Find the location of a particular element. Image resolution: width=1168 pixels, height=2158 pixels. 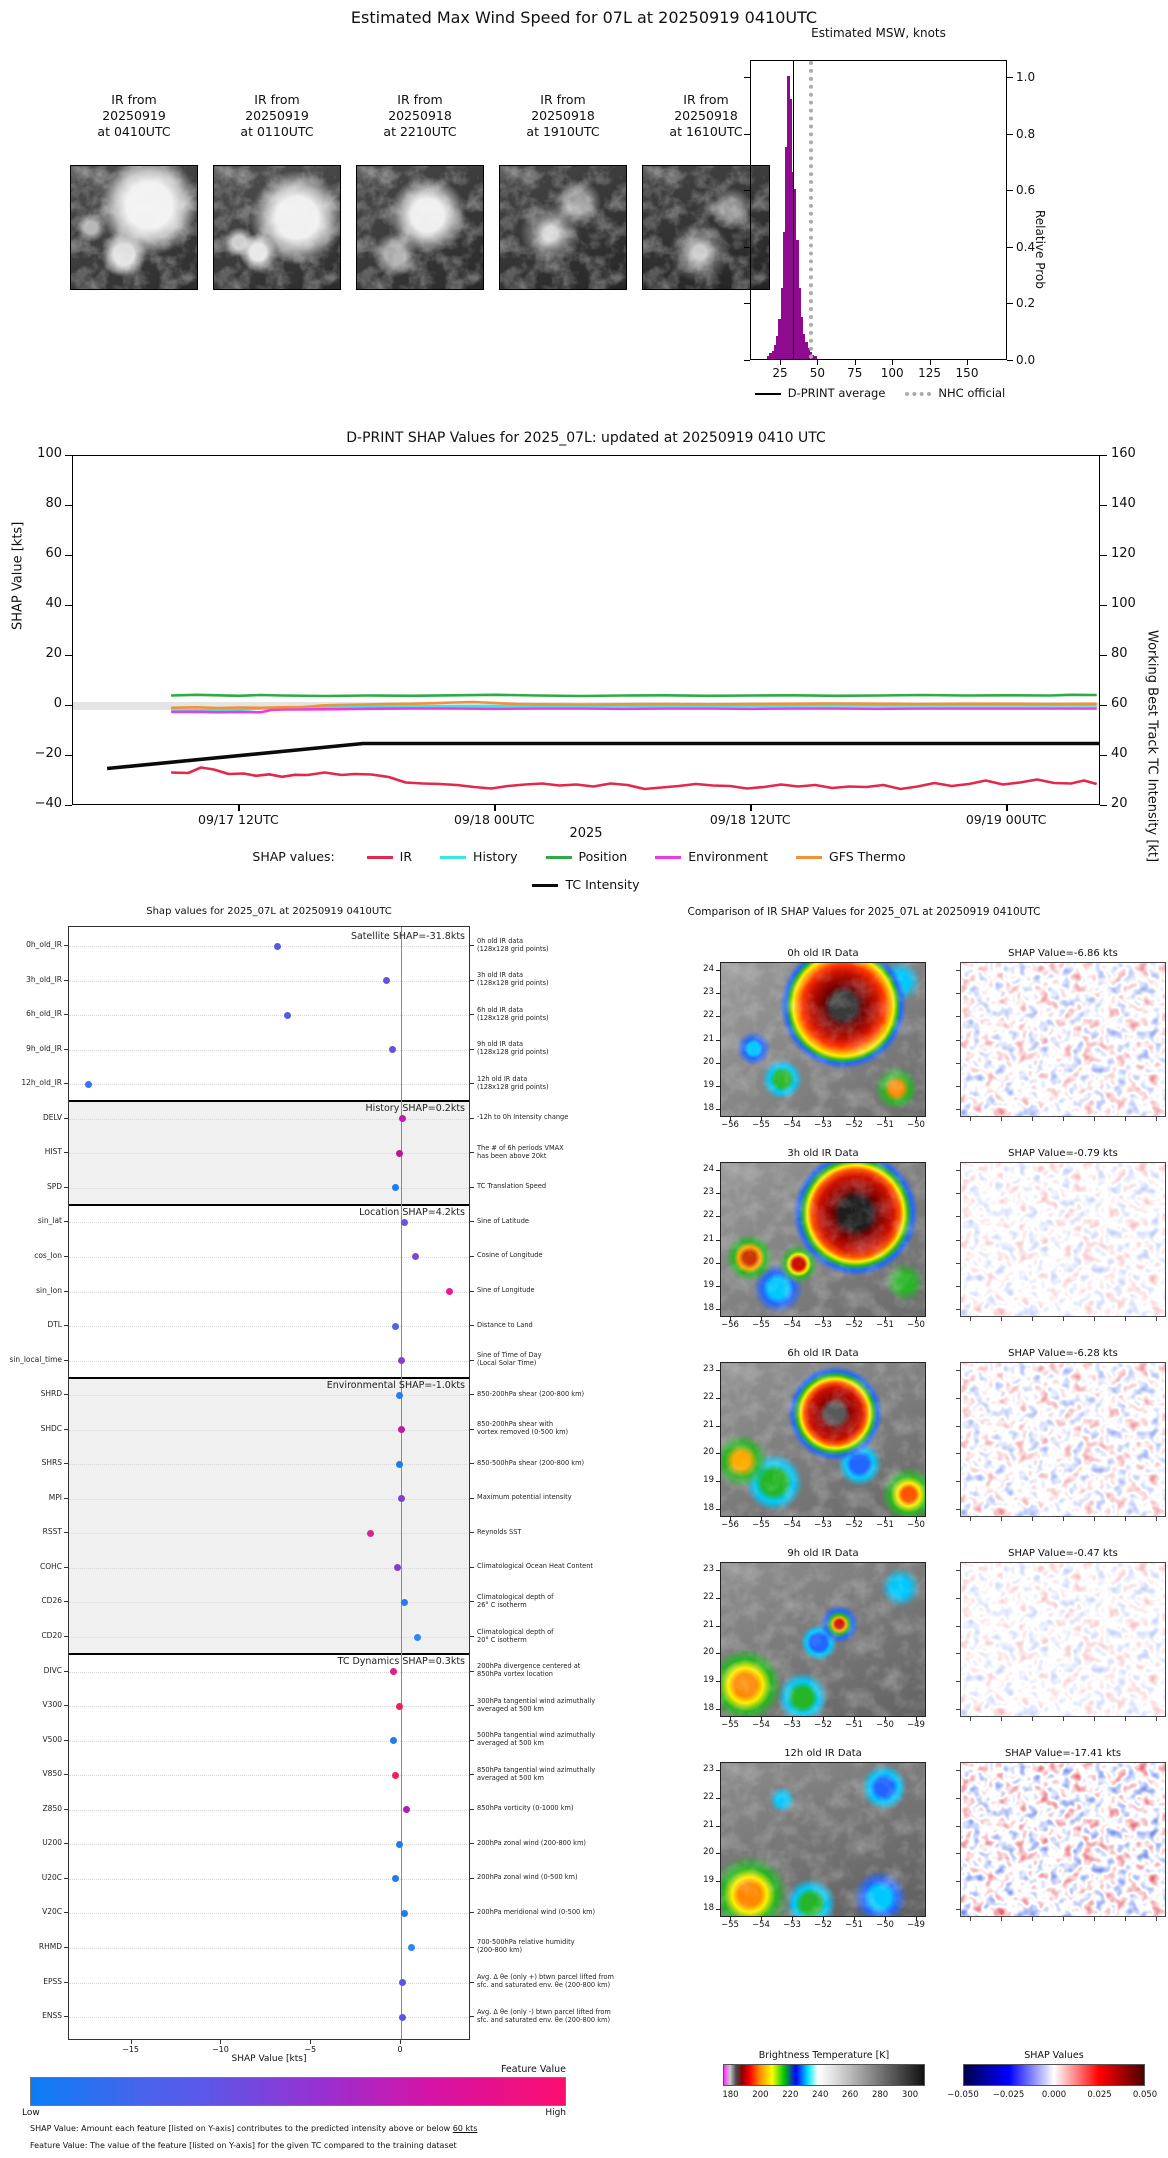

nhc-official-line is located at coordinates (811, 210).